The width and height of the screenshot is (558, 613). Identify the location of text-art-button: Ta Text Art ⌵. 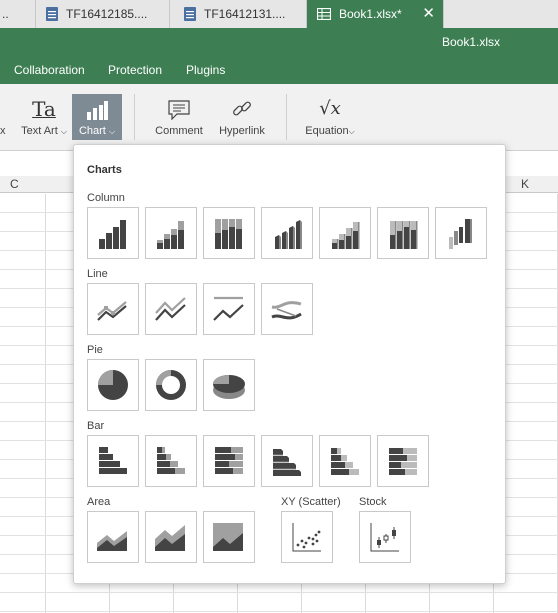
(44, 117).